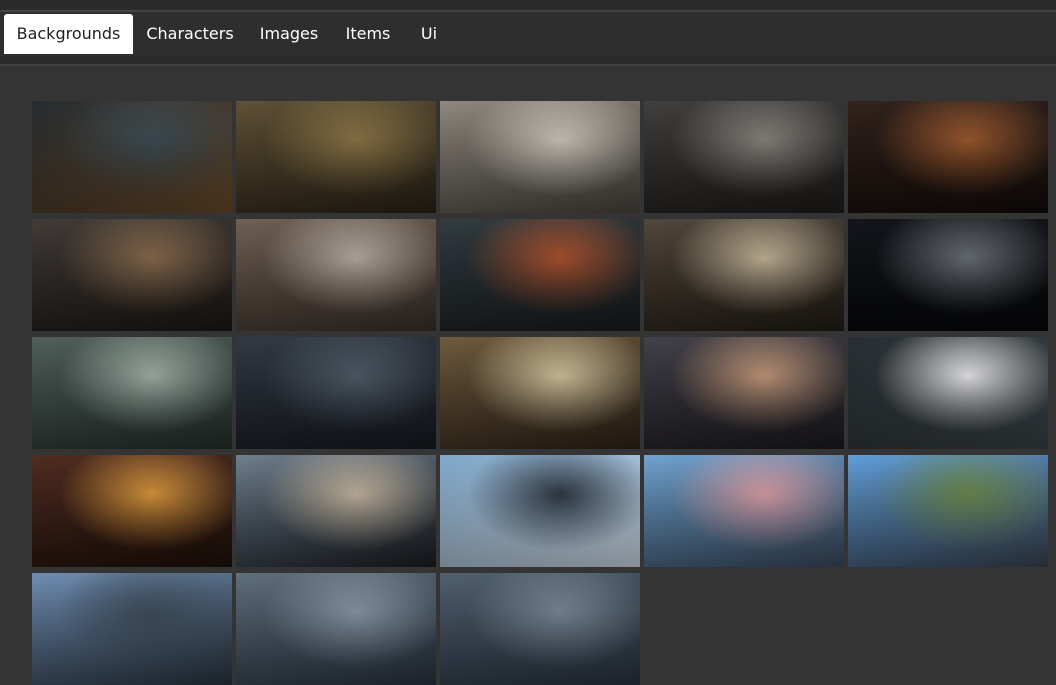 Image resolution: width=1056 pixels, height=685 pixels. Describe the element at coordinates (289, 34) in the screenshot. I see `tab-images: Images` at that location.